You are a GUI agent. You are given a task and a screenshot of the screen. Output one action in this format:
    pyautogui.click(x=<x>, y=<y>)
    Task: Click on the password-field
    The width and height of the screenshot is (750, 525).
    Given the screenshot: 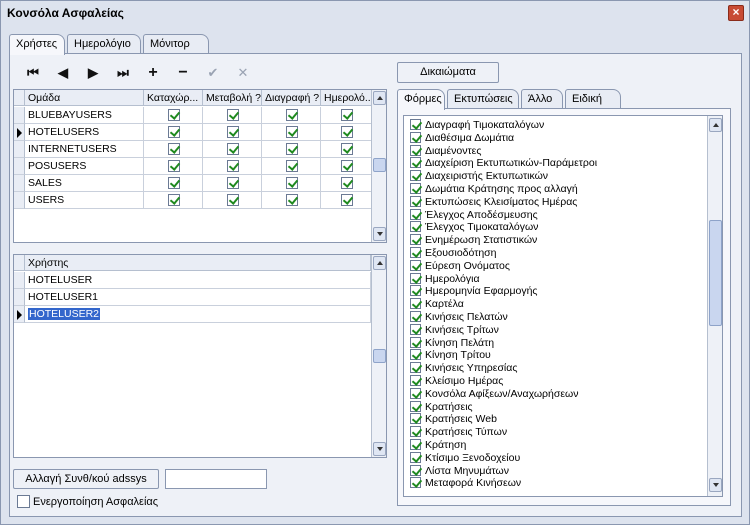 What is the action you would take?
    pyautogui.click(x=216, y=479)
    